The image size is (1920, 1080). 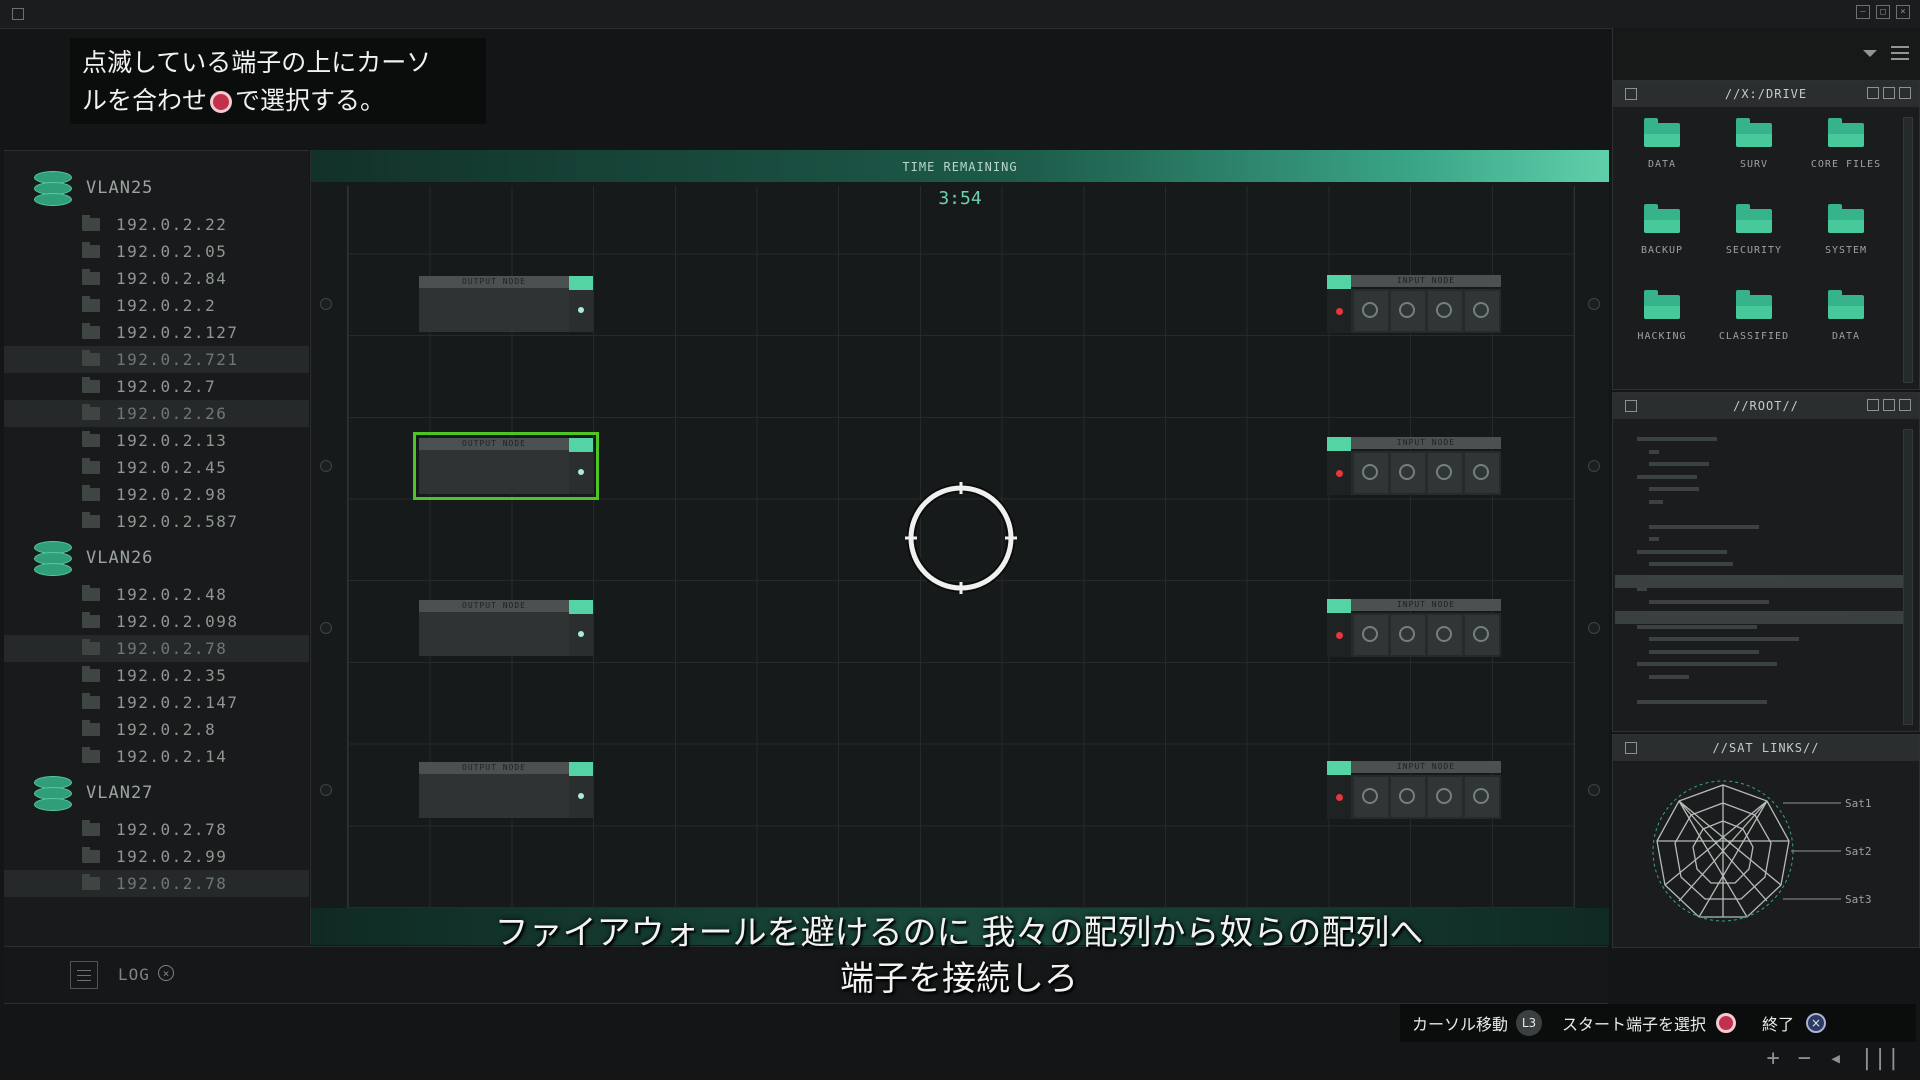 I want to click on vlan-group-header: VLAN26, so click(x=156, y=558).